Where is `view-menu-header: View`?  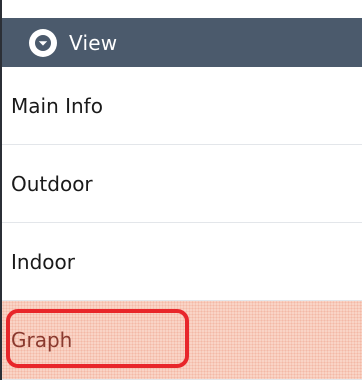
view-menu-header: View is located at coordinates (182, 42).